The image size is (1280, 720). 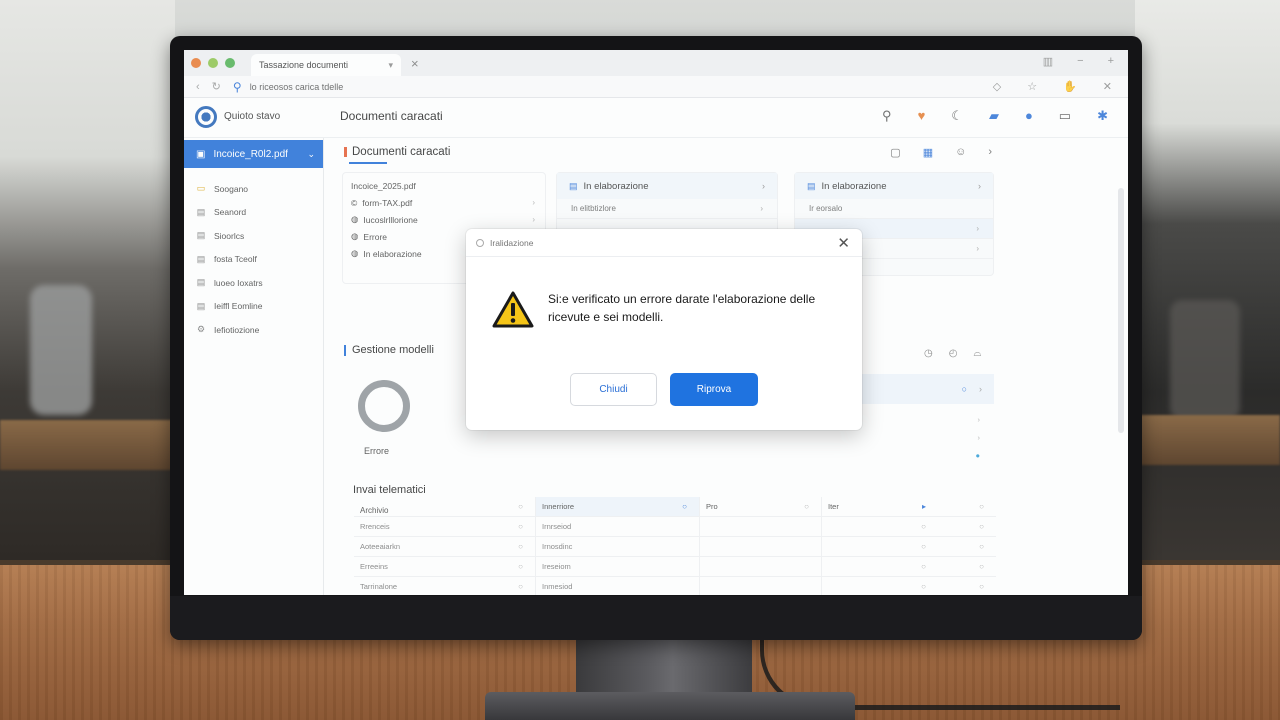 I want to click on dialog-header: Iralidazione, so click(x=664, y=243).